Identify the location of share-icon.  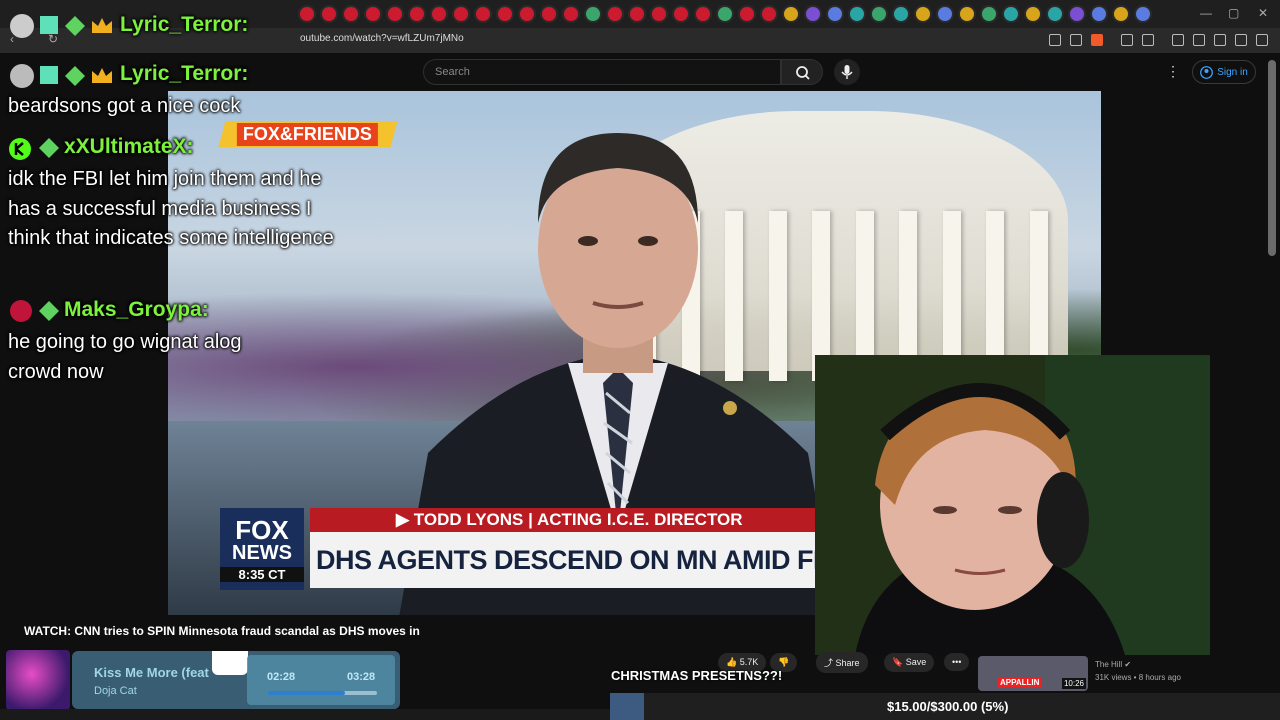
(1076, 40).